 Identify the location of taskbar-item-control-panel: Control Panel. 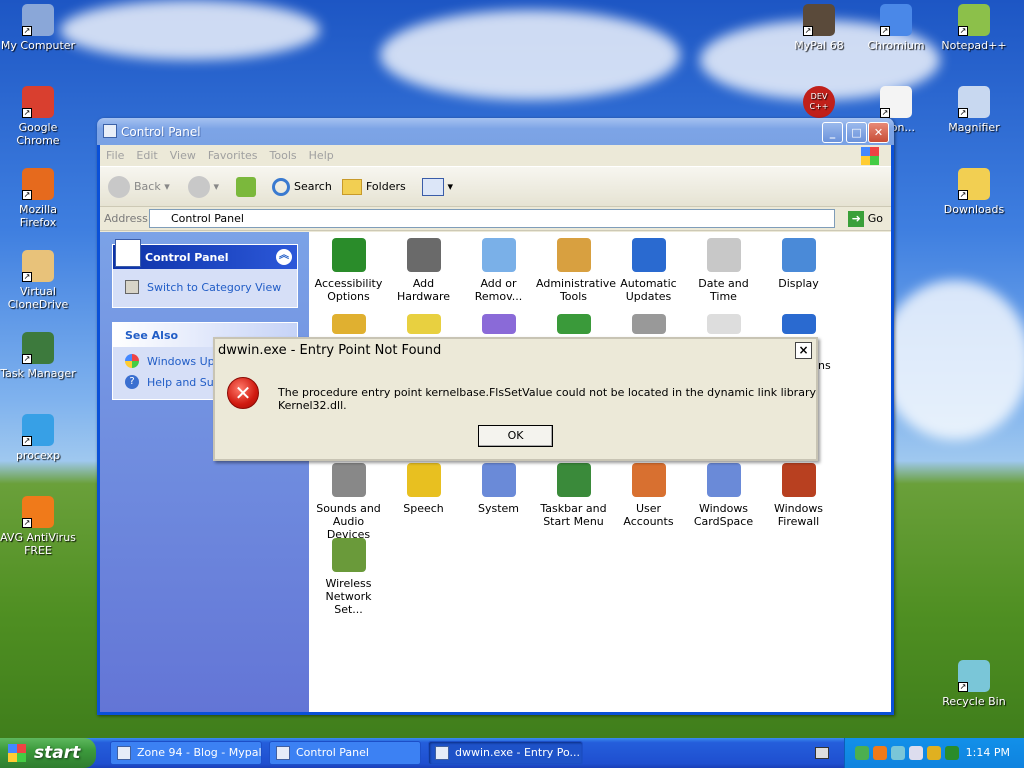
(345, 753).